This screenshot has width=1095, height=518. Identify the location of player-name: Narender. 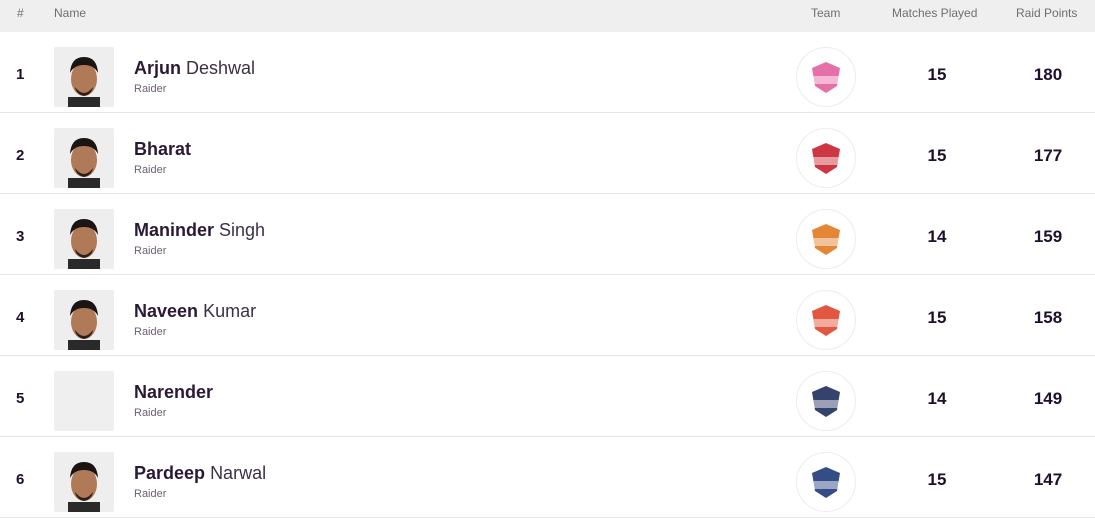
(173, 392).